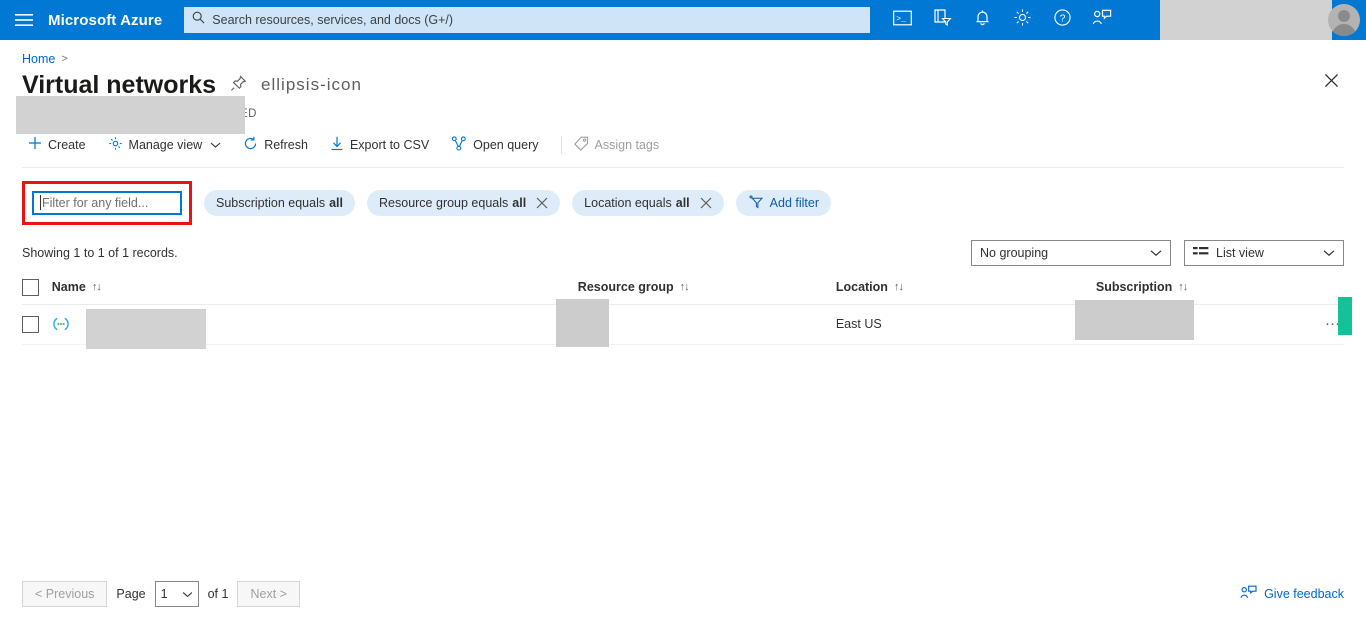  What do you see at coordinates (1344, 20) in the screenshot?
I see `avatar` at bounding box center [1344, 20].